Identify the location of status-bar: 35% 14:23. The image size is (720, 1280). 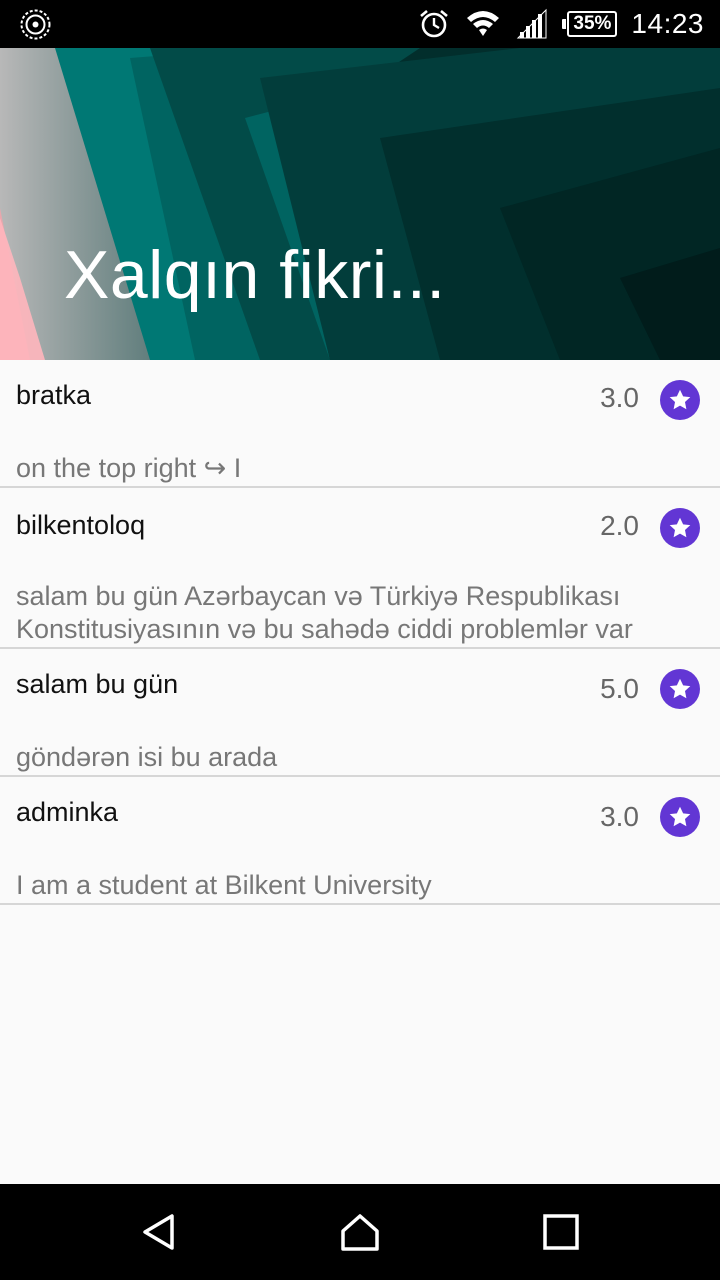
(360, 24).